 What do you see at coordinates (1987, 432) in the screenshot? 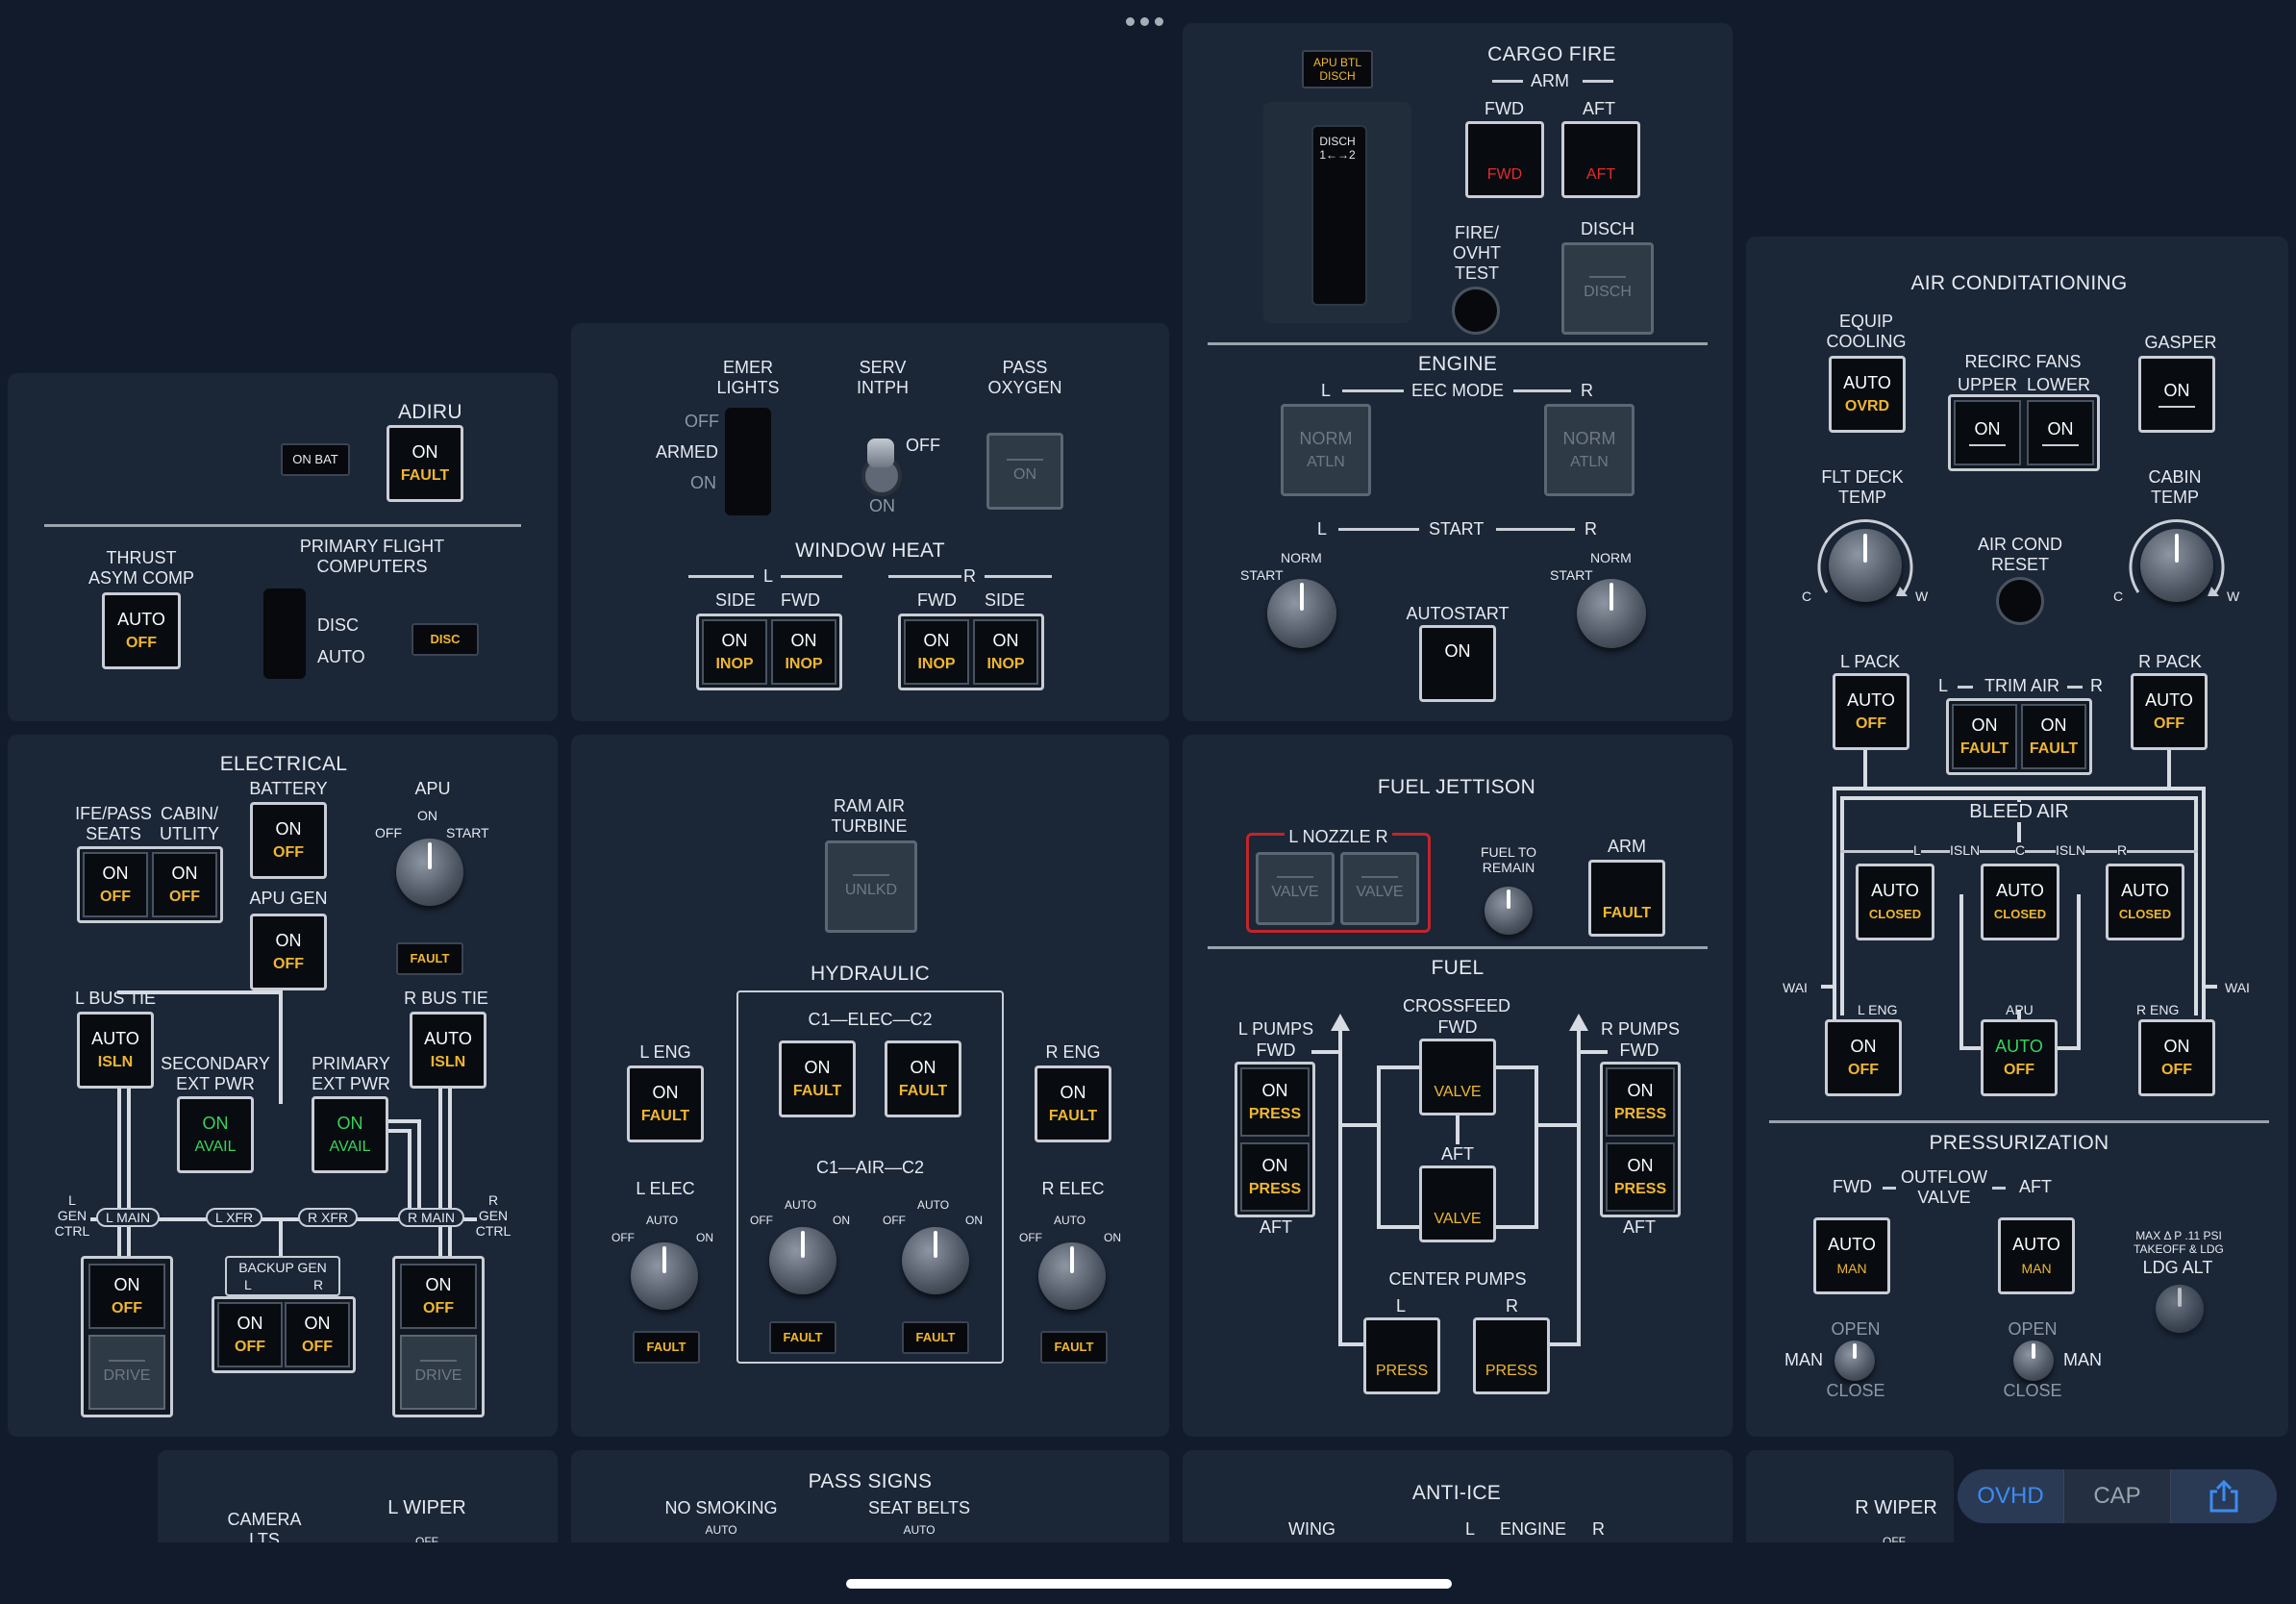
I see `recirc-upper-button: ON` at bounding box center [1987, 432].